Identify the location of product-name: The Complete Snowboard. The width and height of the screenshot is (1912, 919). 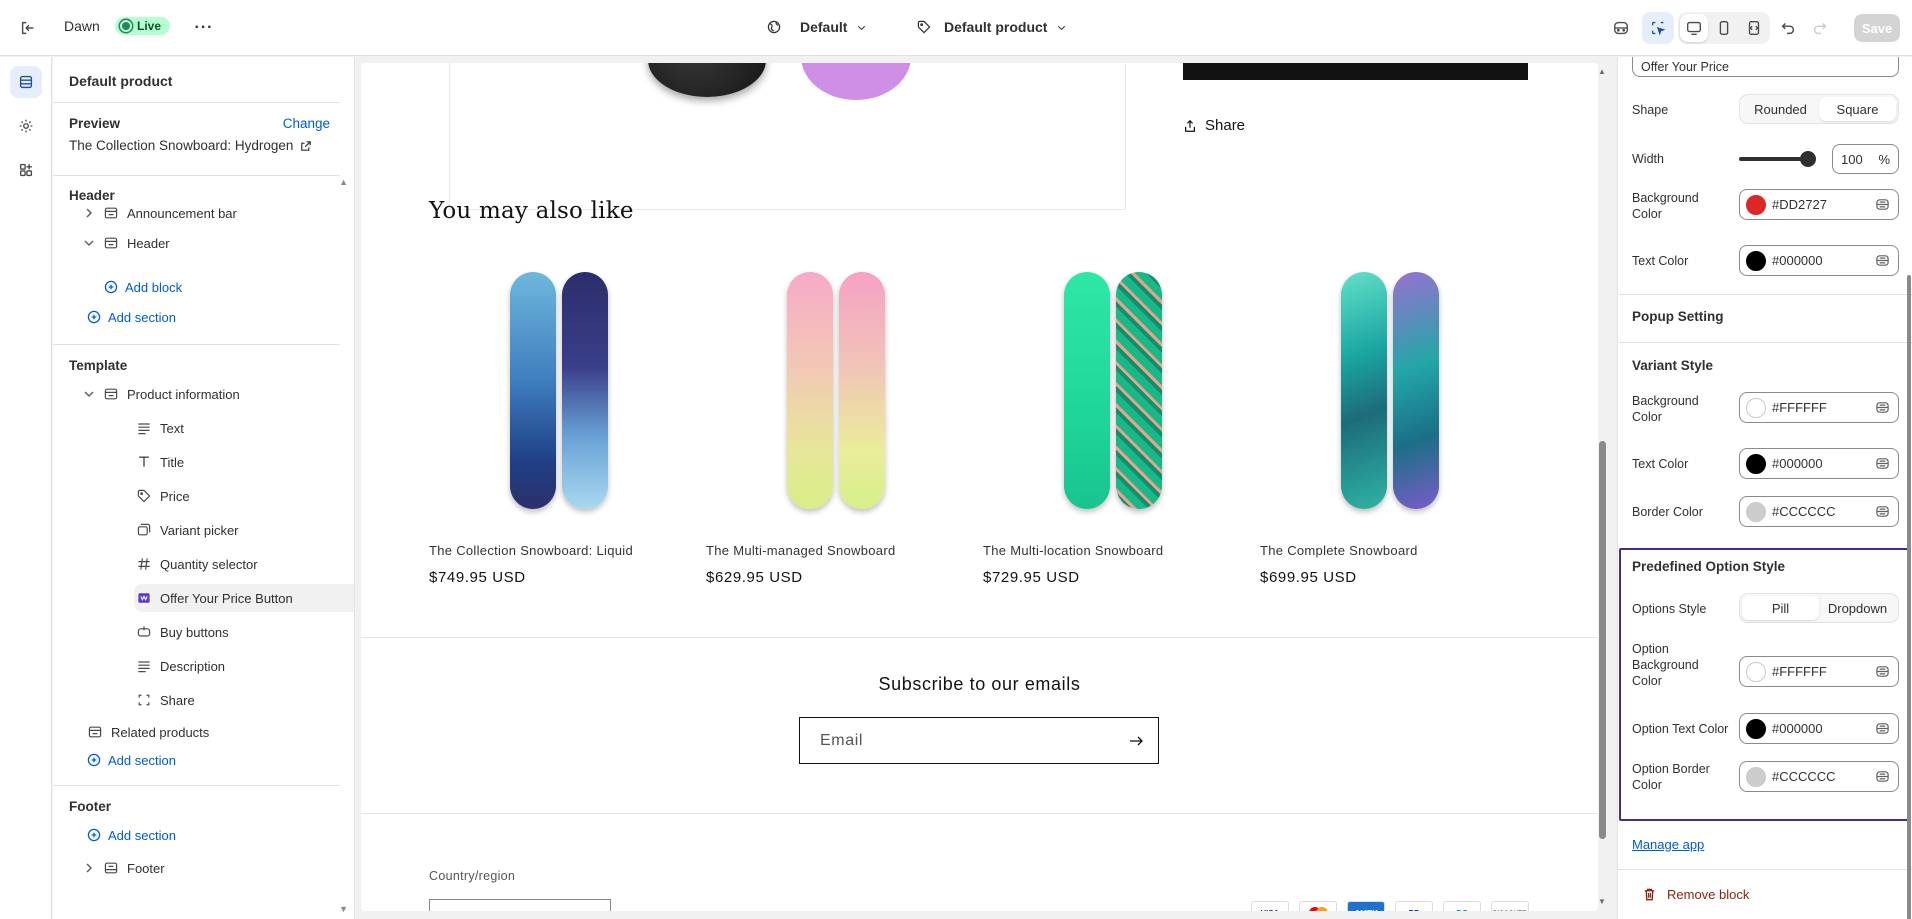
(1339, 550).